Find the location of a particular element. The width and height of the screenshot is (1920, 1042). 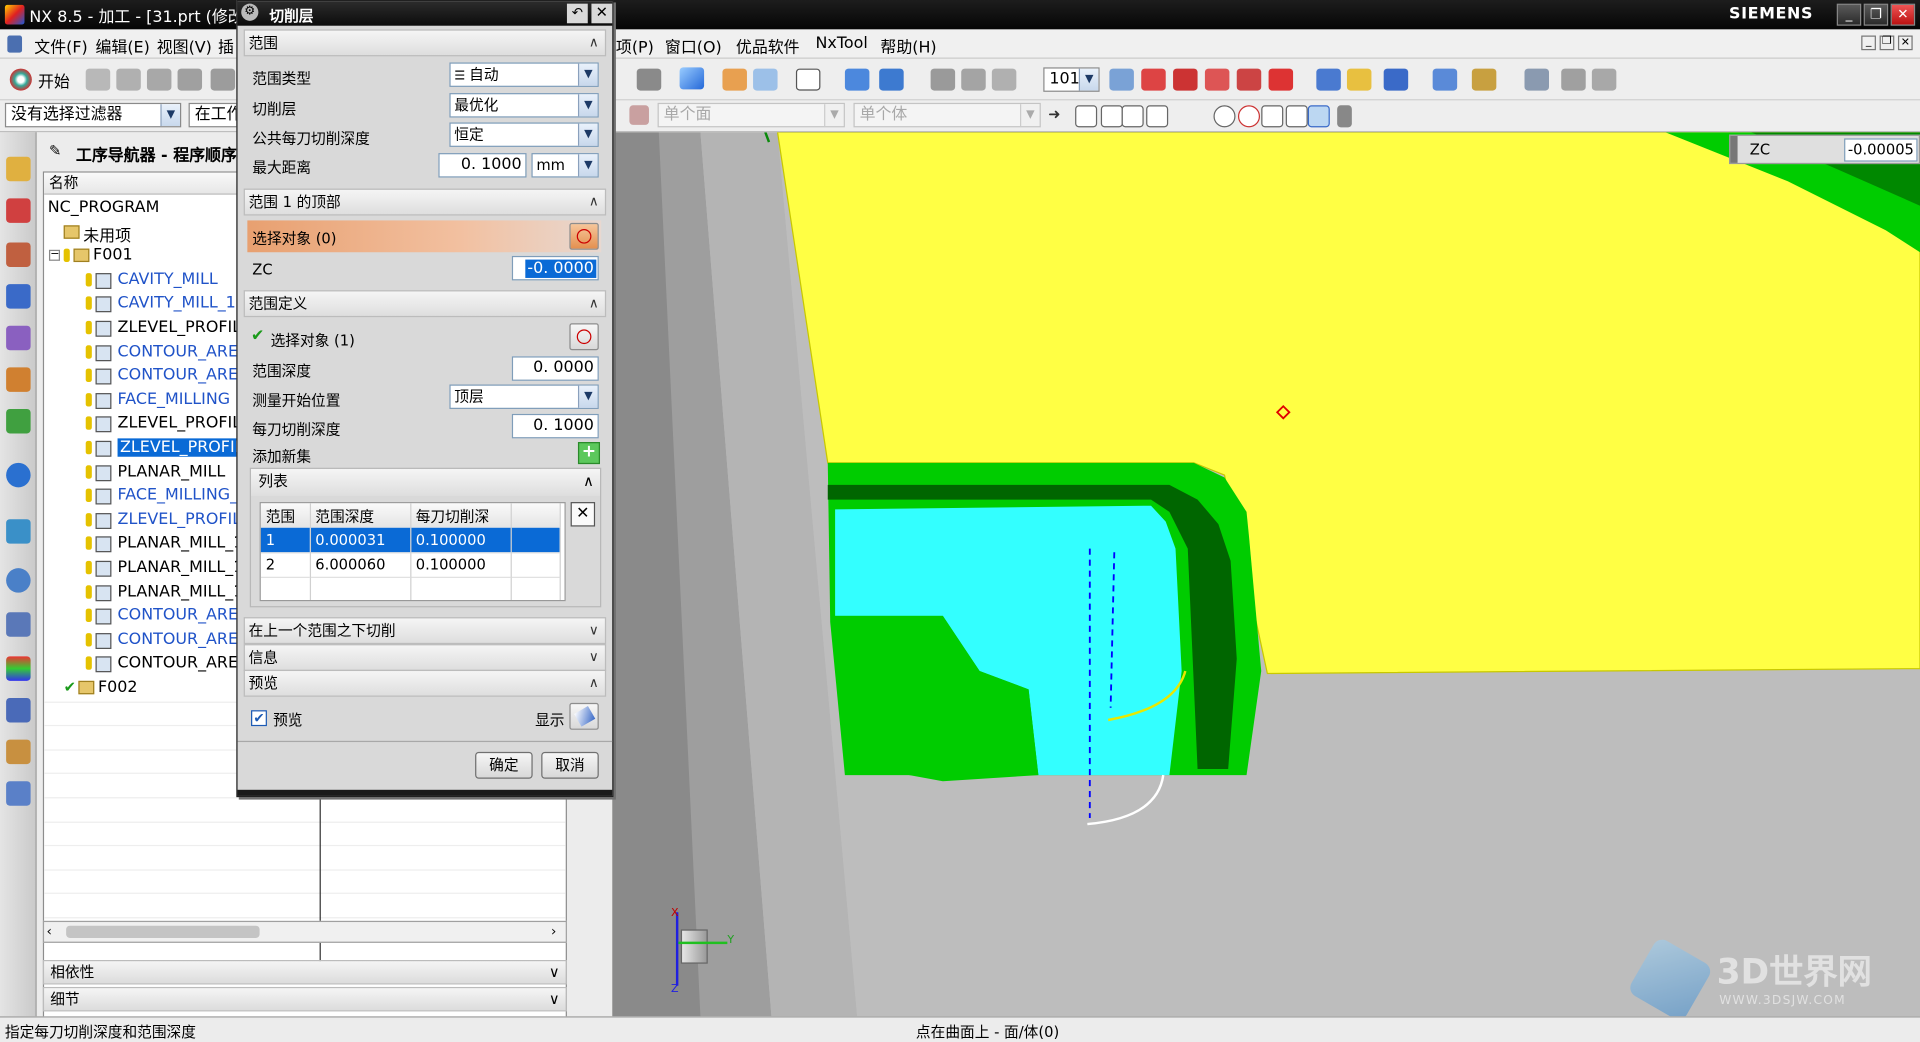

snap-intersect-icon is located at coordinates (1272, 116).